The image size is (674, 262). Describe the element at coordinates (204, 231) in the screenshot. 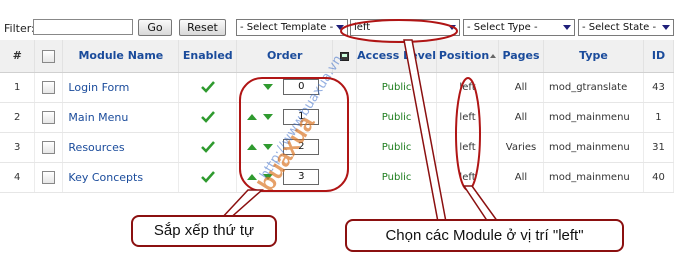

I see `order-callout: Sắp xếp thứ tự` at that location.